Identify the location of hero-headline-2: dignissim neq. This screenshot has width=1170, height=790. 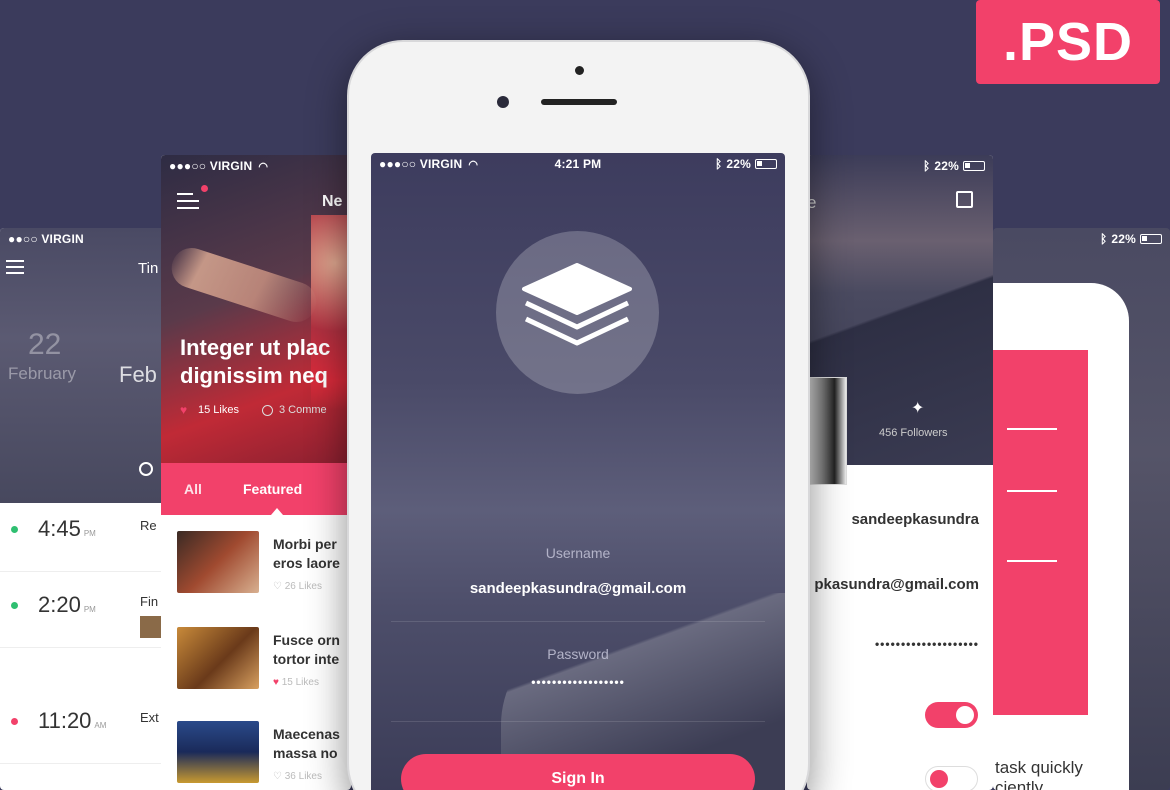
(254, 375).